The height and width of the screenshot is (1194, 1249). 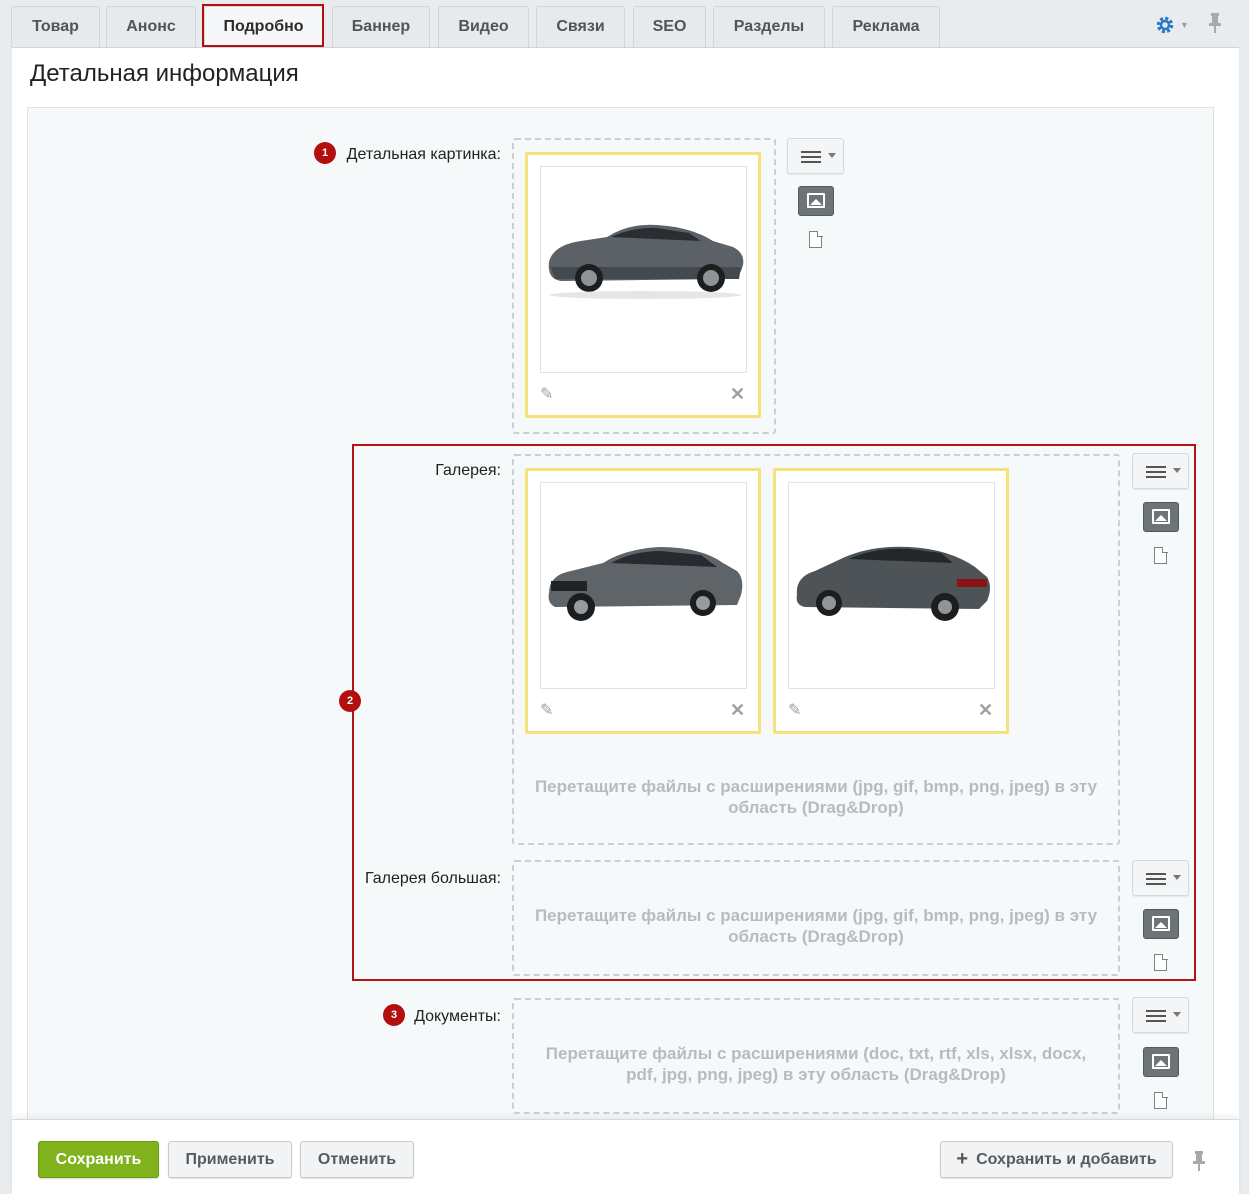 I want to click on plus-icon: +, so click(x=962, y=1159).